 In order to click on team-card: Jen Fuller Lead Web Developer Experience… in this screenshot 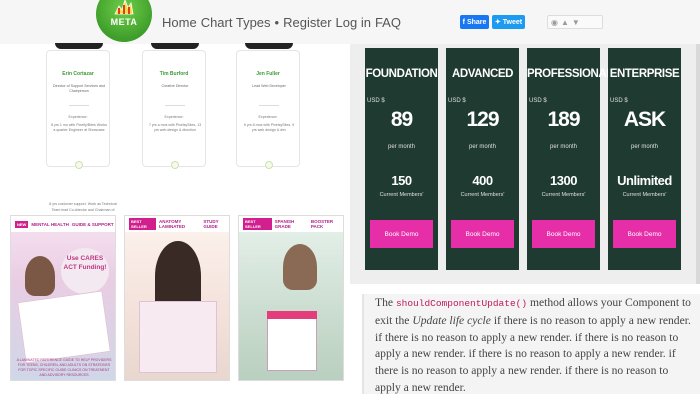, I will do `click(268, 106)`.